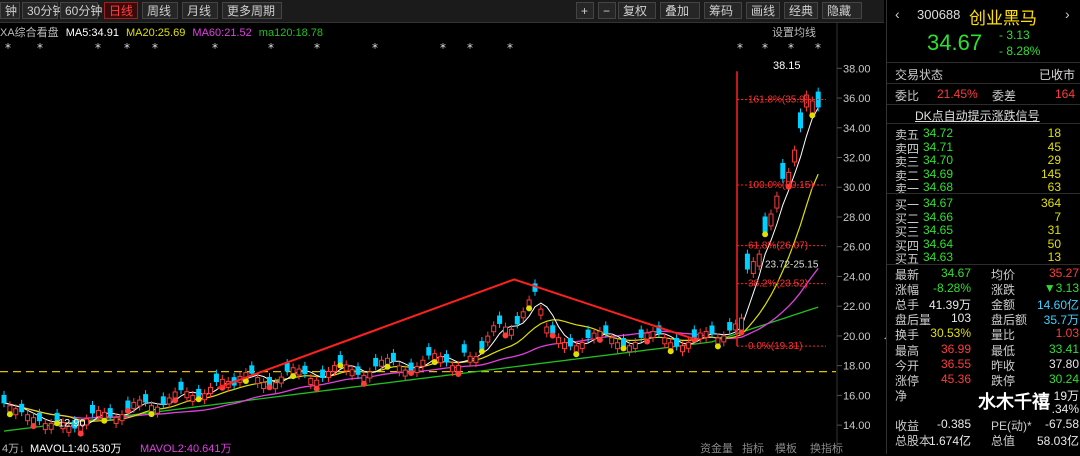 The width and height of the screenshot is (1080, 456). I want to click on toolbar-button-5: 月线, so click(200, 10).